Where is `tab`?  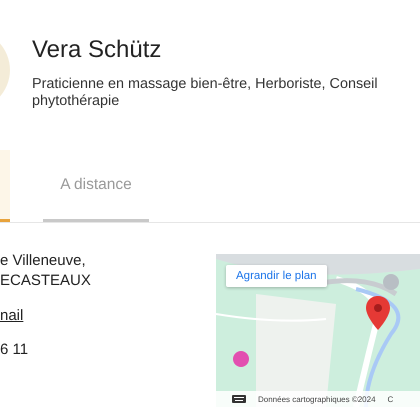 tab is located at coordinates (5, 186).